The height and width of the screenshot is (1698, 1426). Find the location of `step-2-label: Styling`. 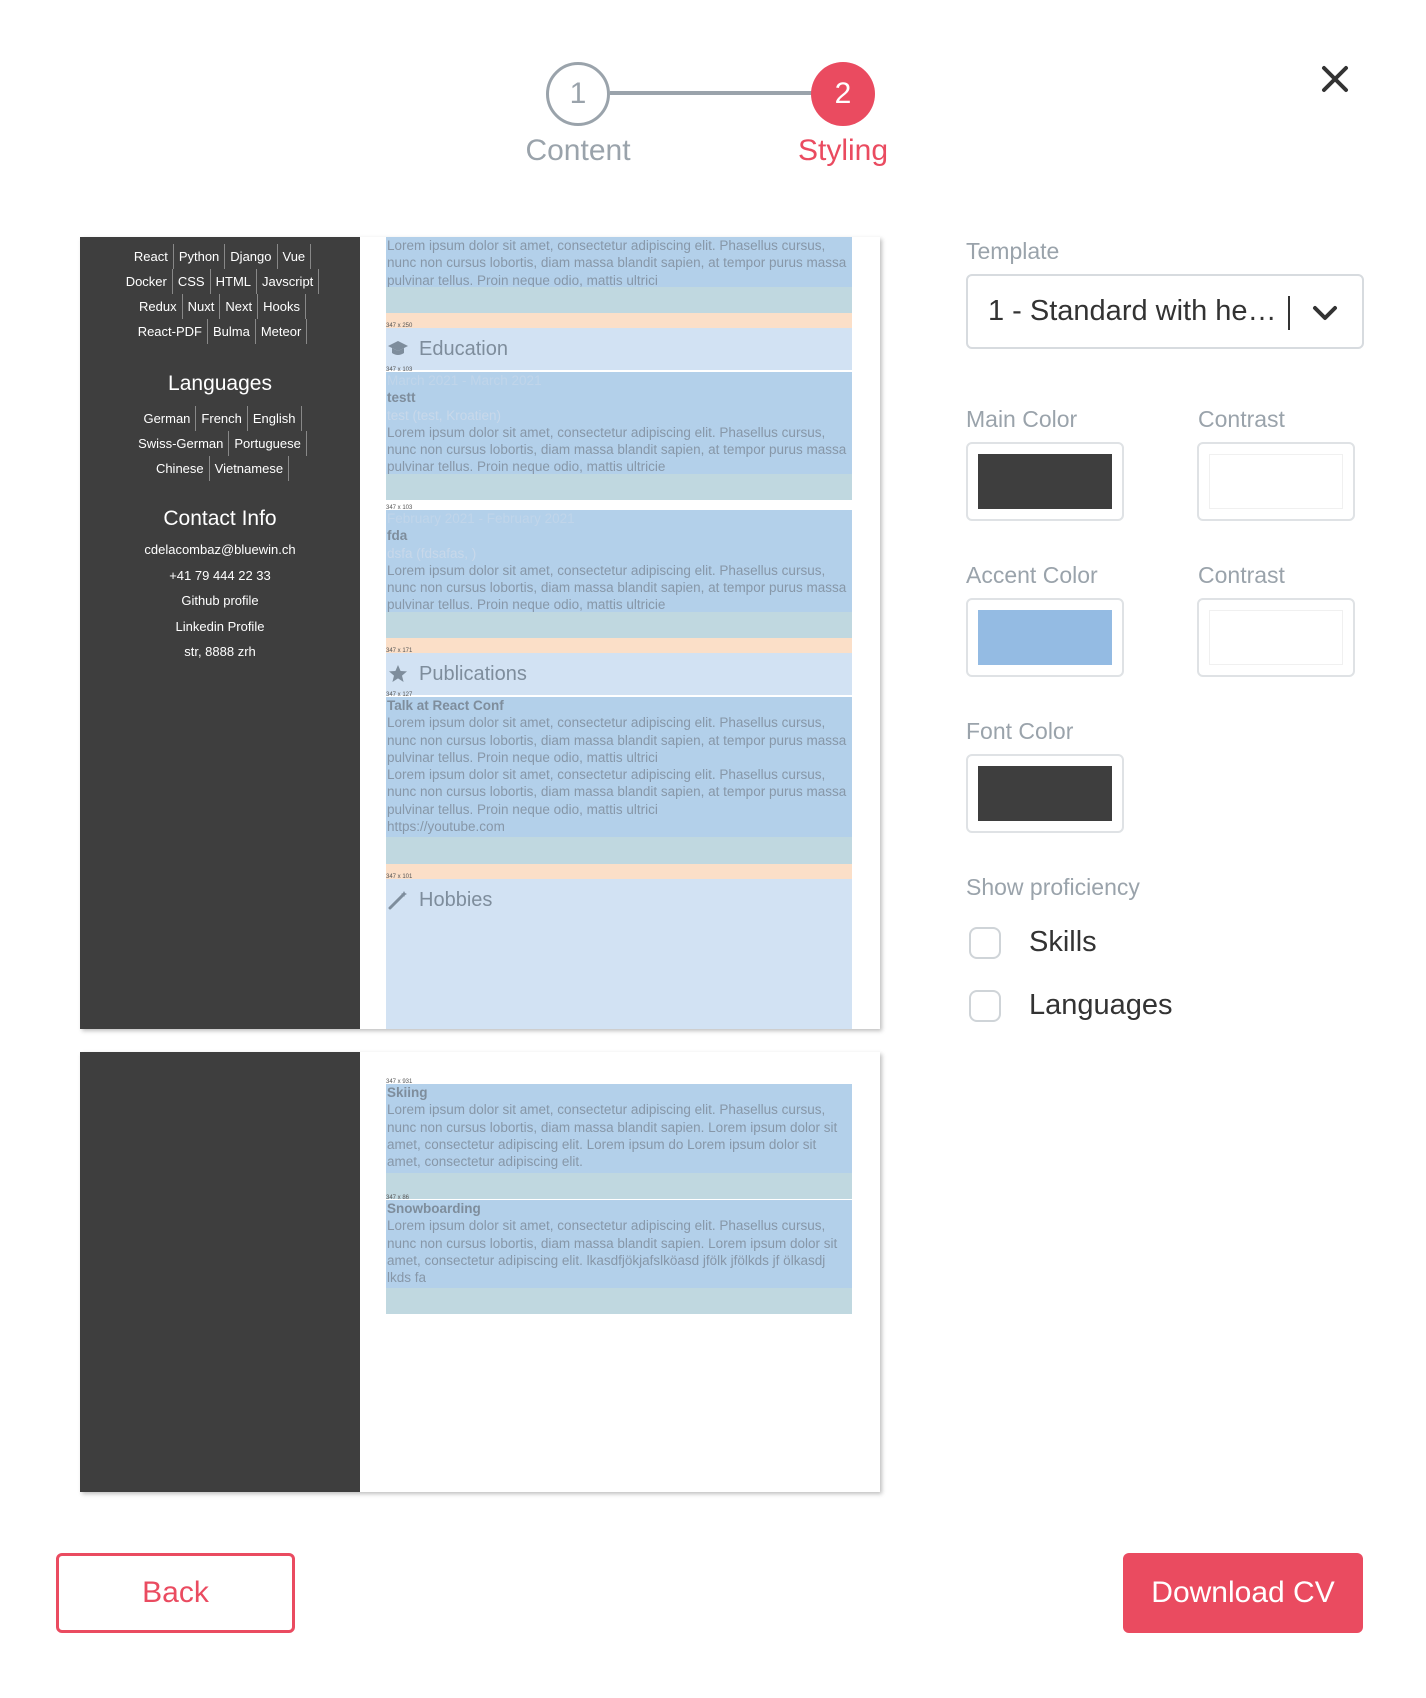

step-2-label: Styling is located at coordinates (843, 151).